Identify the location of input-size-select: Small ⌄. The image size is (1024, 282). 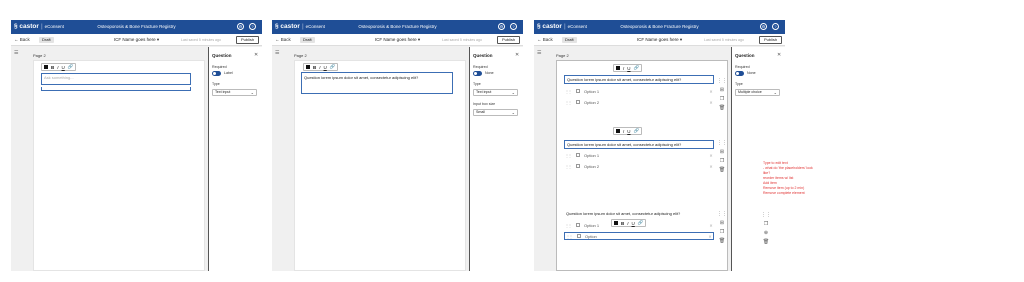
(495, 112).